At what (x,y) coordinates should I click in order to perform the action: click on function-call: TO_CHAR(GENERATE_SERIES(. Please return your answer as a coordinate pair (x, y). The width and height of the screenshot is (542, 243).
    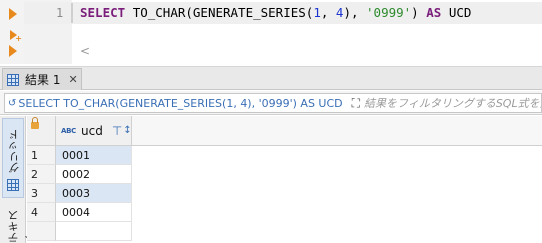
    Looking at the image, I should click on (223, 12).